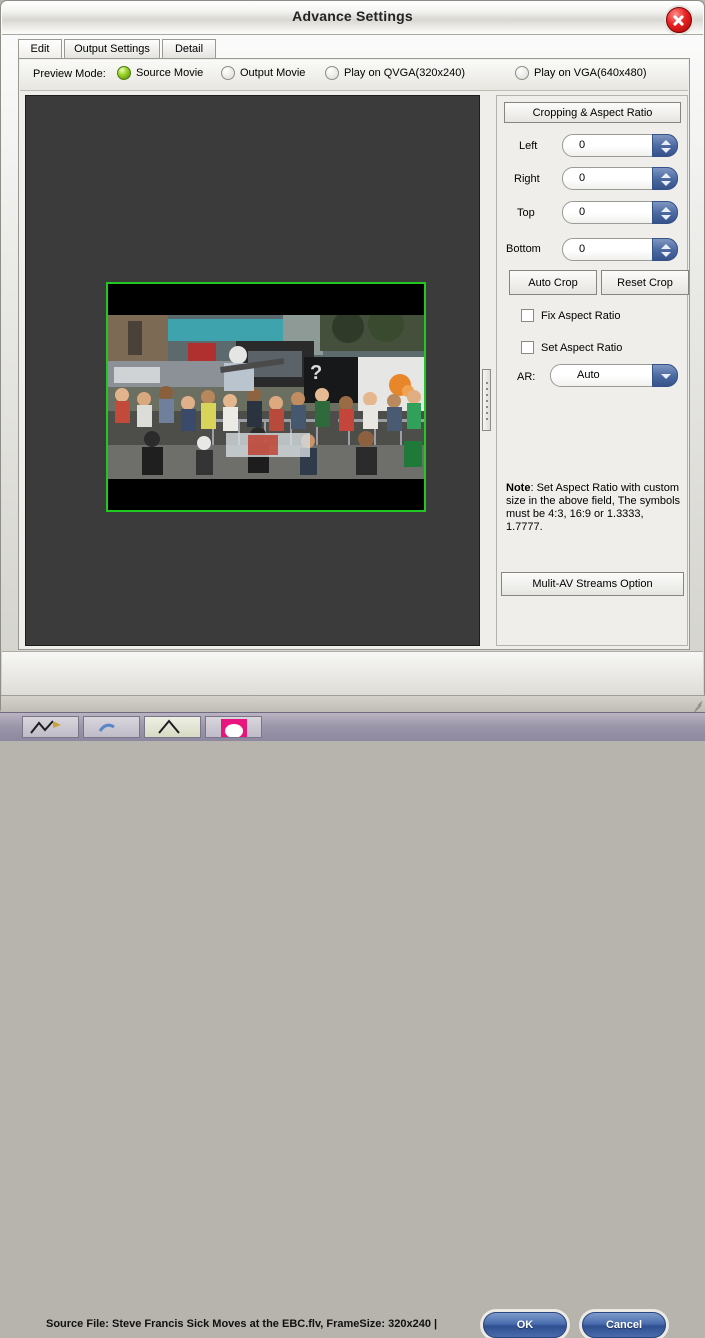 The width and height of the screenshot is (705, 1338). What do you see at coordinates (614, 375) in the screenshot?
I see `ar-dropdown: Auto` at bounding box center [614, 375].